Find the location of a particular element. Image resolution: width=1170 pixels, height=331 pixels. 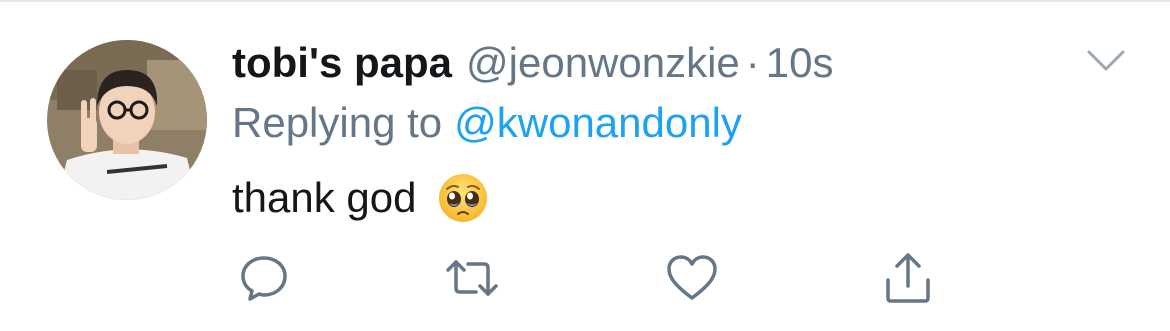

avatar is located at coordinates (127, 120).